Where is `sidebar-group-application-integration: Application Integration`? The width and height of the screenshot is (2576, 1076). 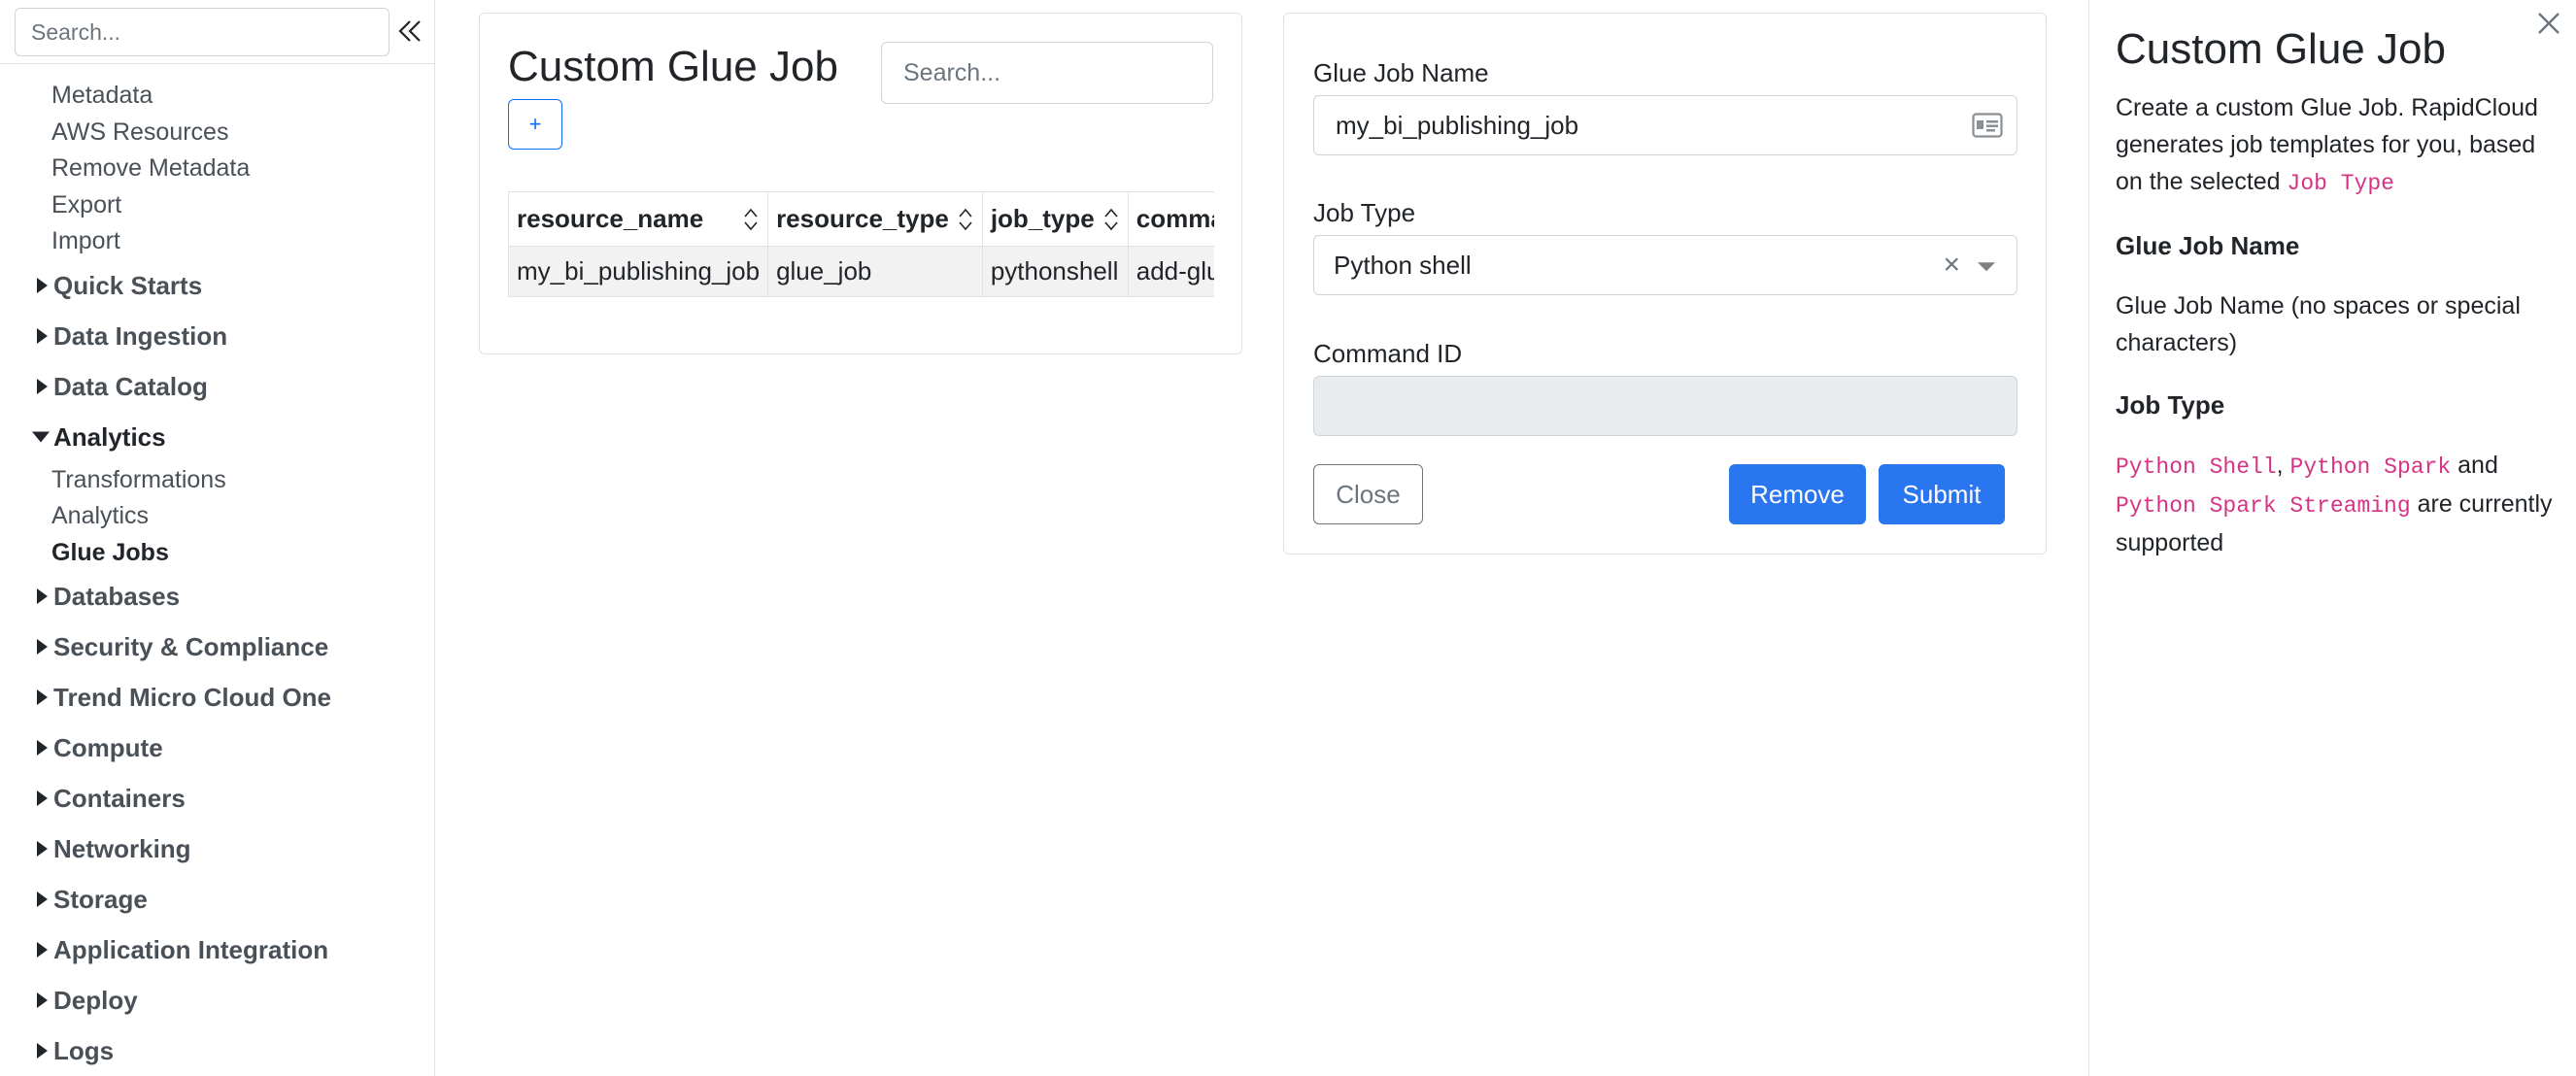
sidebar-group-application-integration: Application Integration is located at coordinates (217, 950).